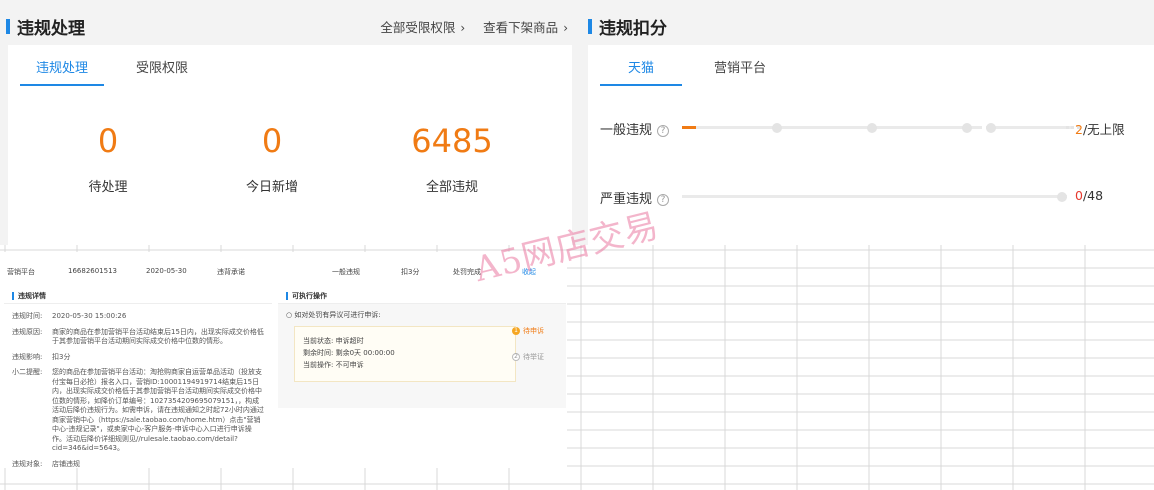  I want to click on detail-key: 违规对象:, so click(27, 463).